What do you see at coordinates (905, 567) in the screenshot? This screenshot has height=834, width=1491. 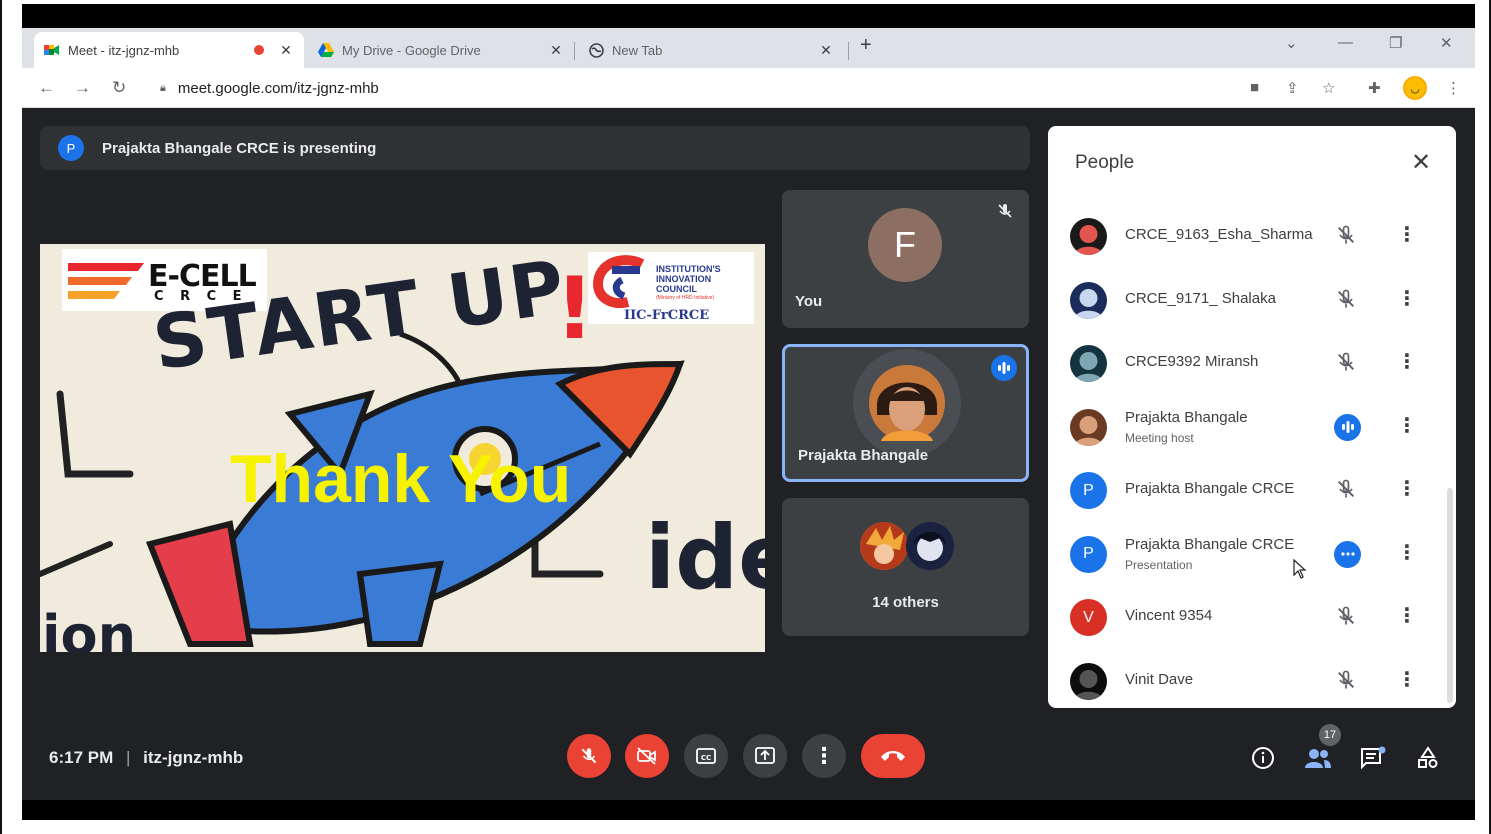 I see `others-tile: 14 others` at bounding box center [905, 567].